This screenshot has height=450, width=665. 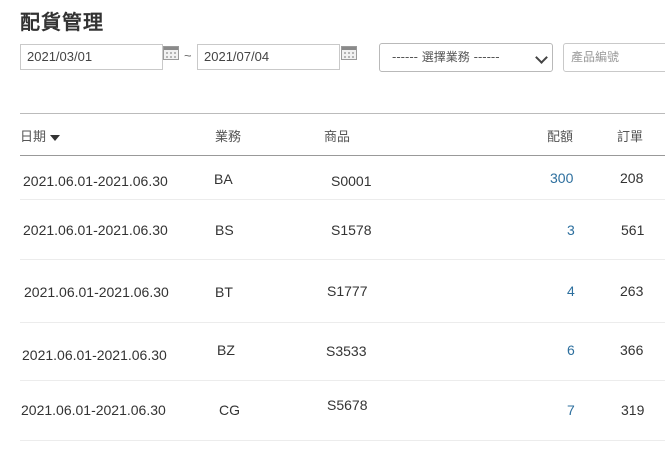 I want to click on salesperson-select-value: ------ 選擇業務 ------, so click(x=446, y=57).